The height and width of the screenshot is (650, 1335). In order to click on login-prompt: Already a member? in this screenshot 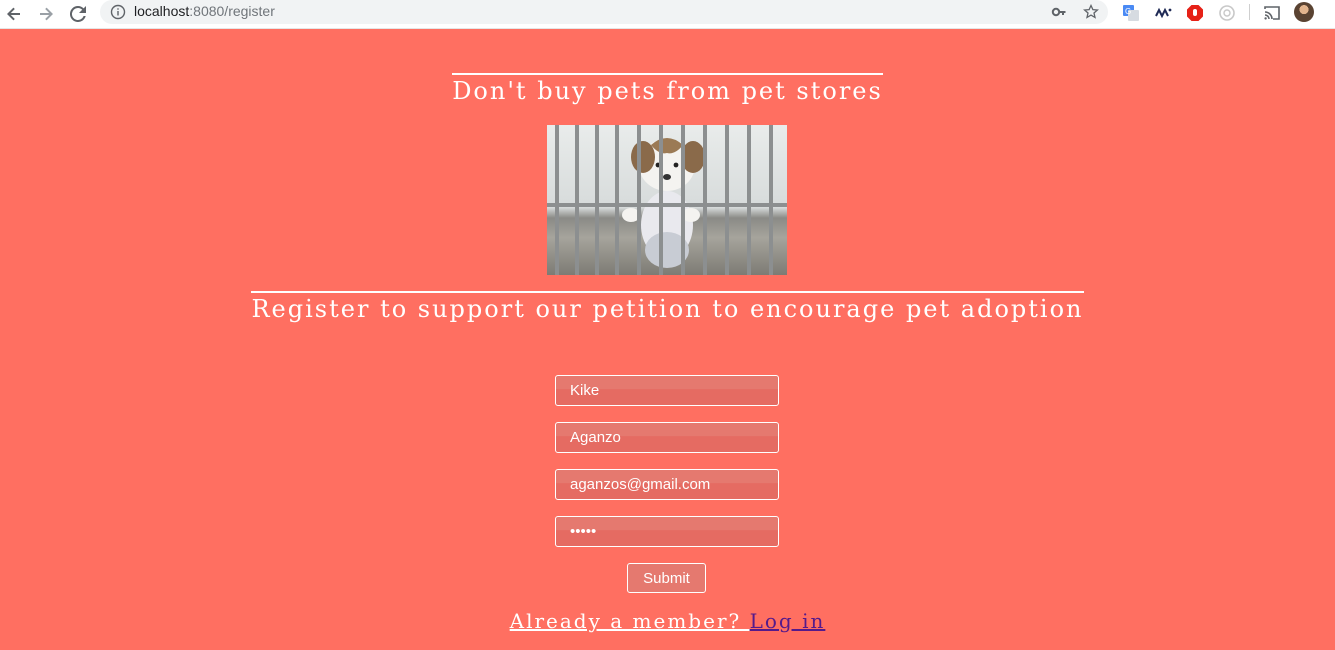, I will do `click(629, 621)`.